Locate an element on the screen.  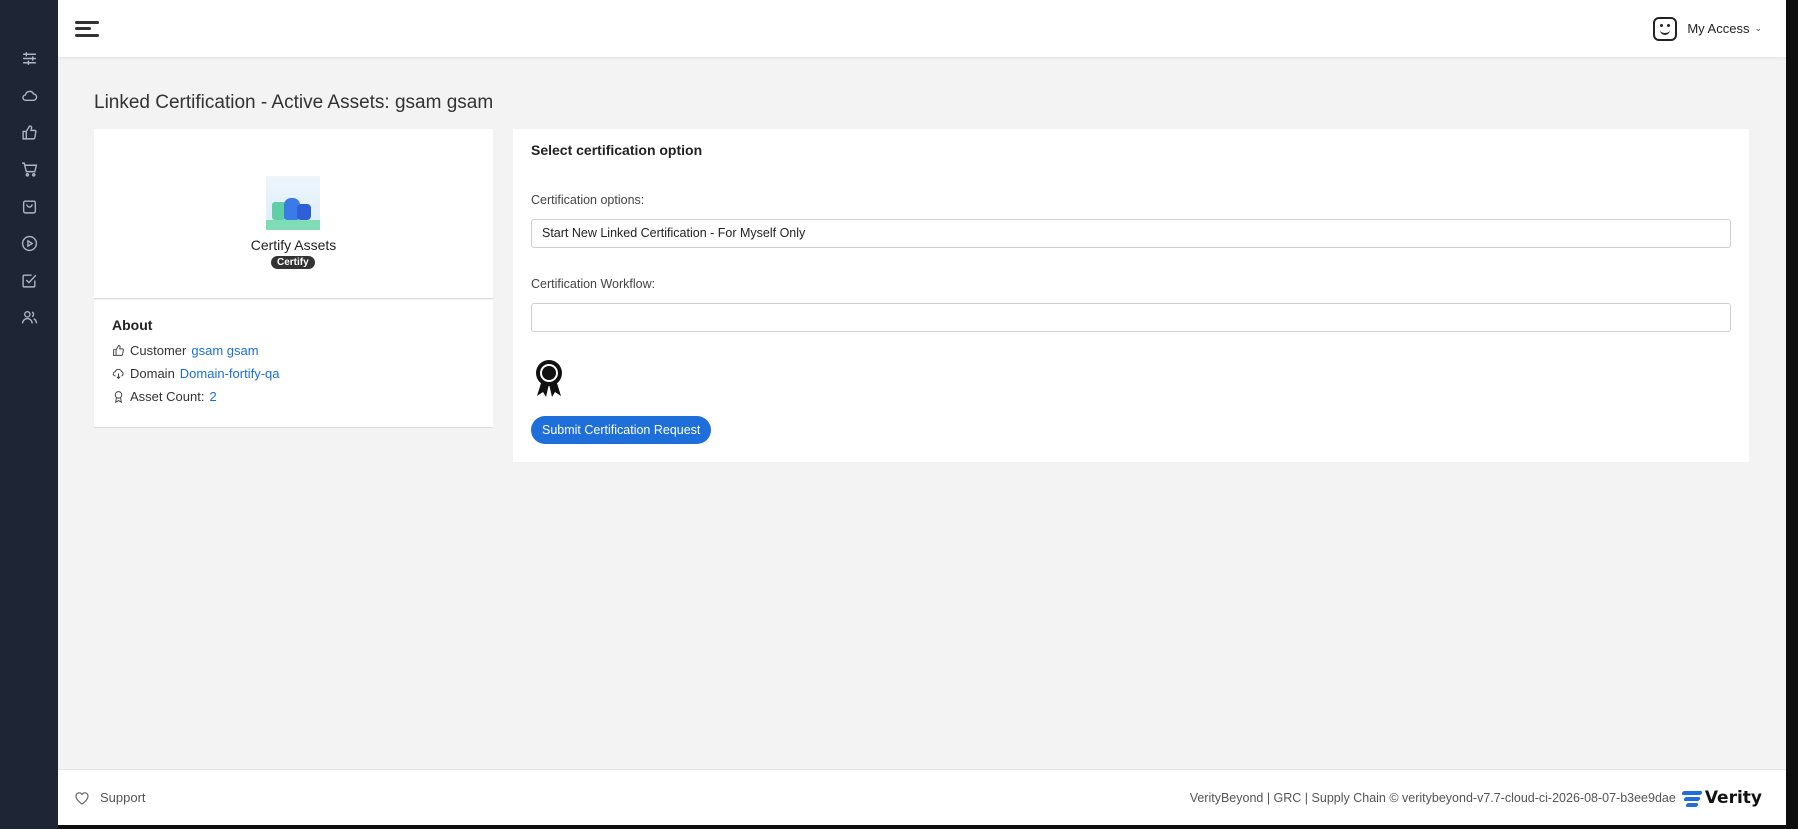
brand-name: Verity is located at coordinates (1733, 797).